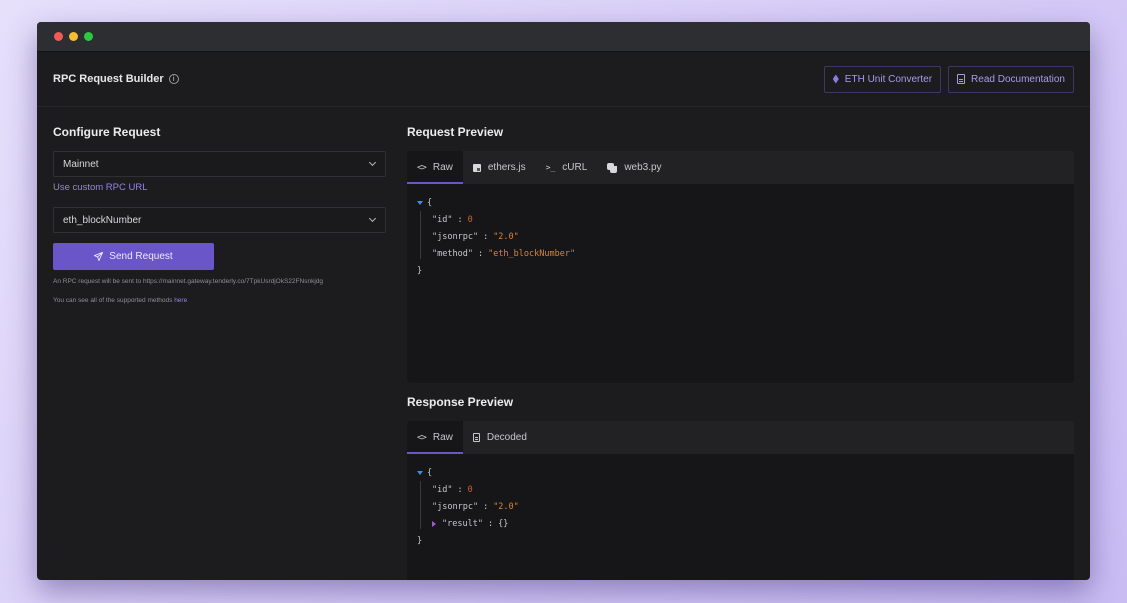 The width and height of the screenshot is (1127, 603). Describe the element at coordinates (219, 164) in the screenshot. I see `network-select: Mainnet` at that location.